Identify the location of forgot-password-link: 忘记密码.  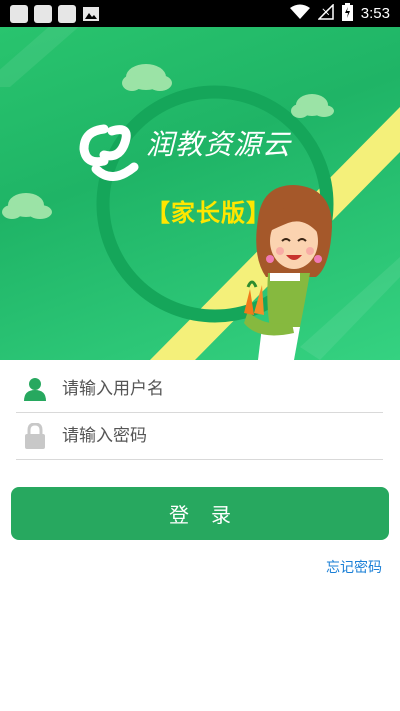
(354, 567).